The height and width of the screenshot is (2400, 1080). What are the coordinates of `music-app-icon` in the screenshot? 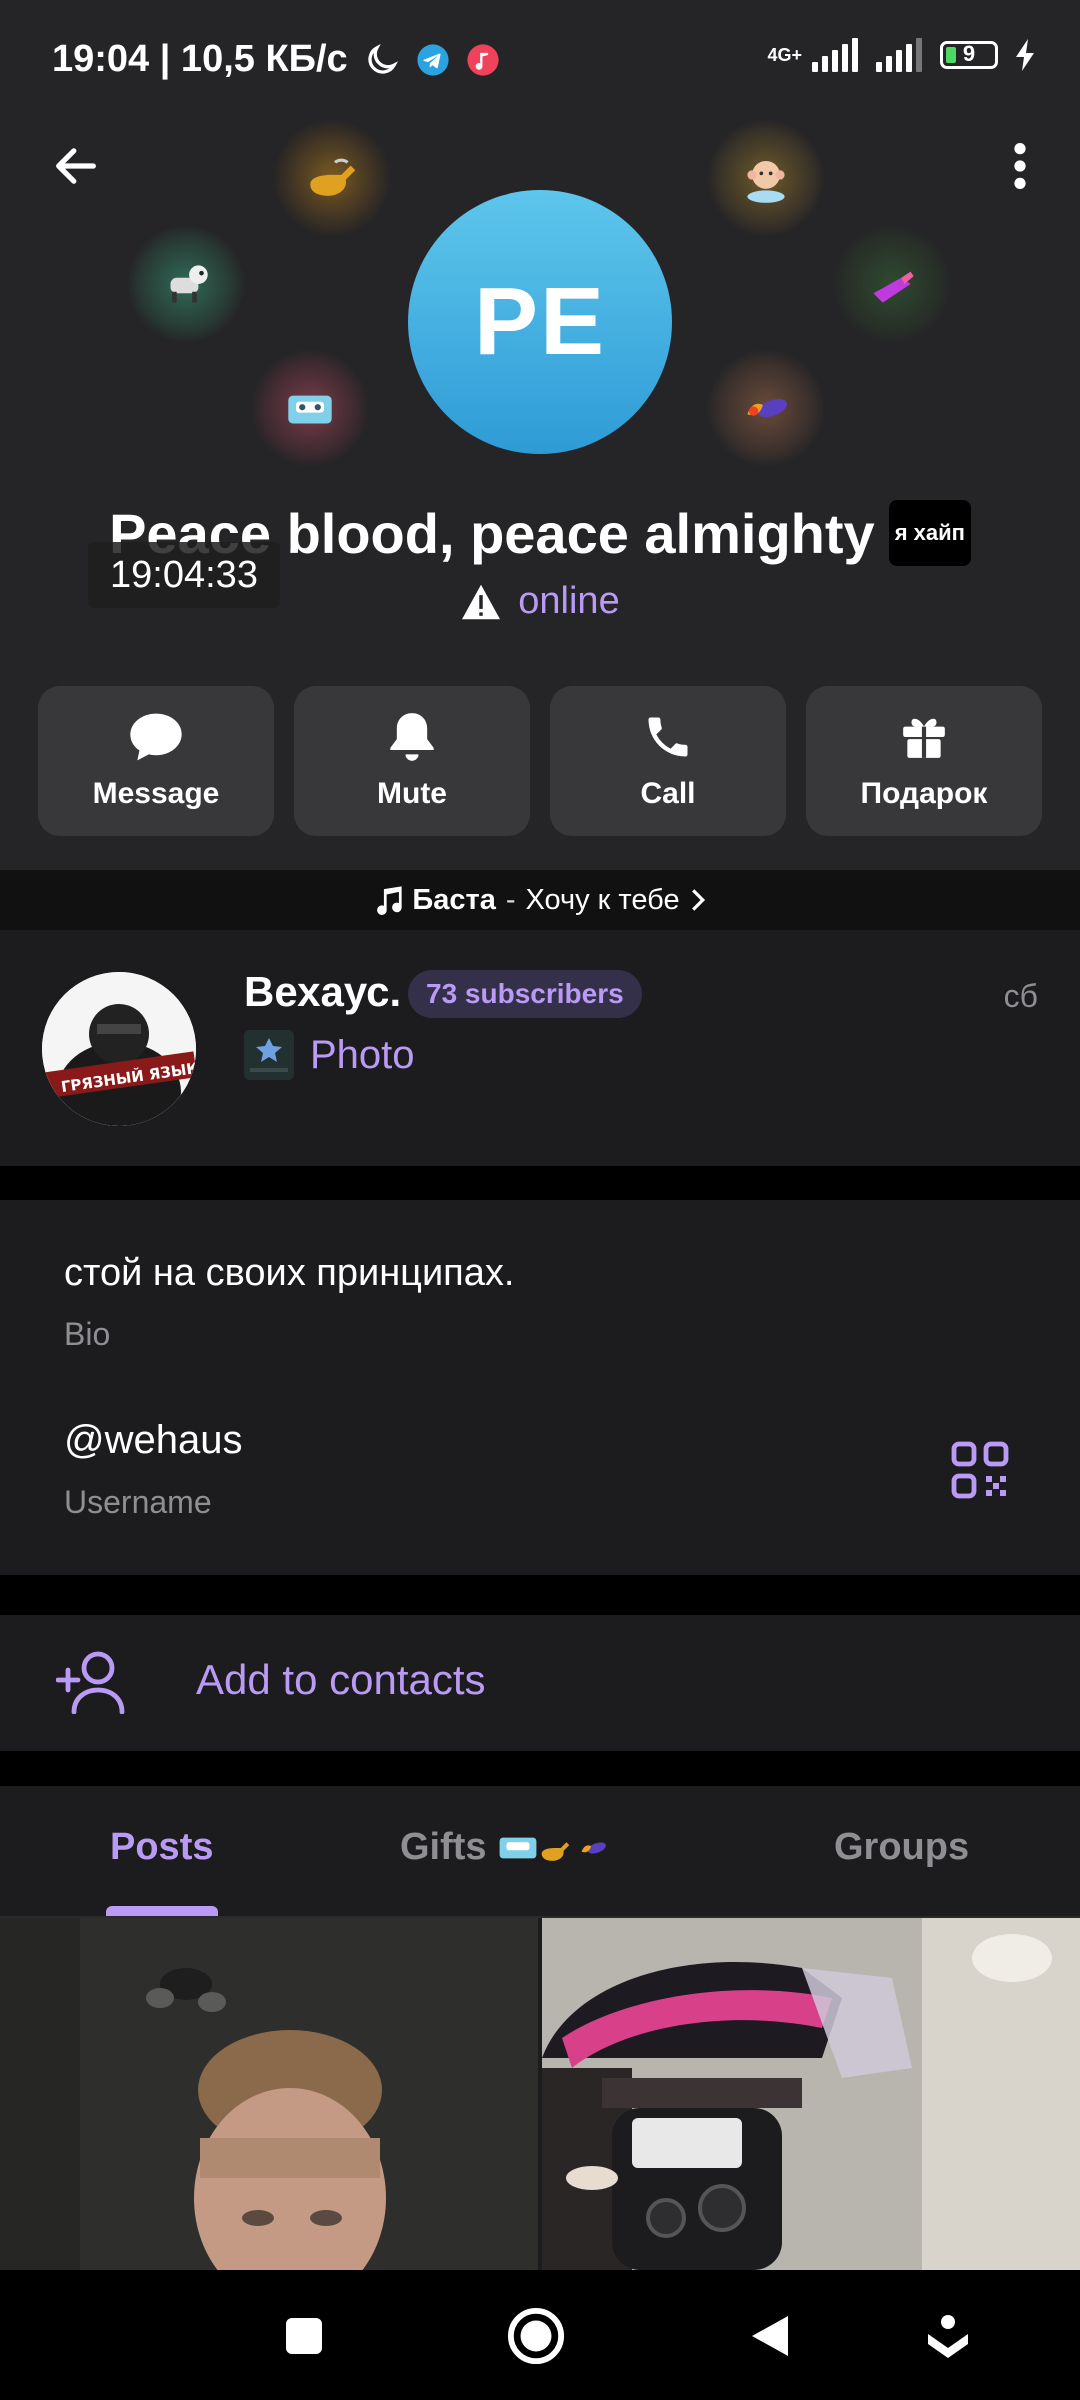 It's located at (483, 59).